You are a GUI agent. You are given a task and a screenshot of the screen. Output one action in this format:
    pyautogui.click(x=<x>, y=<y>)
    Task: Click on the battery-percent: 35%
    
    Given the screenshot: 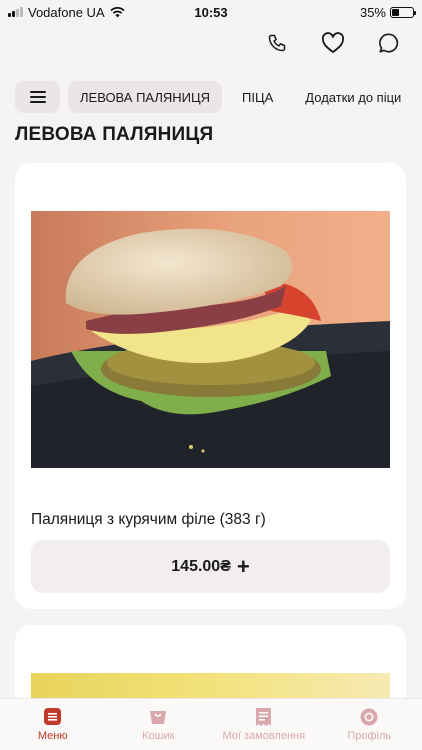 What is the action you would take?
    pyautogui.click(x=372, y=12)
    